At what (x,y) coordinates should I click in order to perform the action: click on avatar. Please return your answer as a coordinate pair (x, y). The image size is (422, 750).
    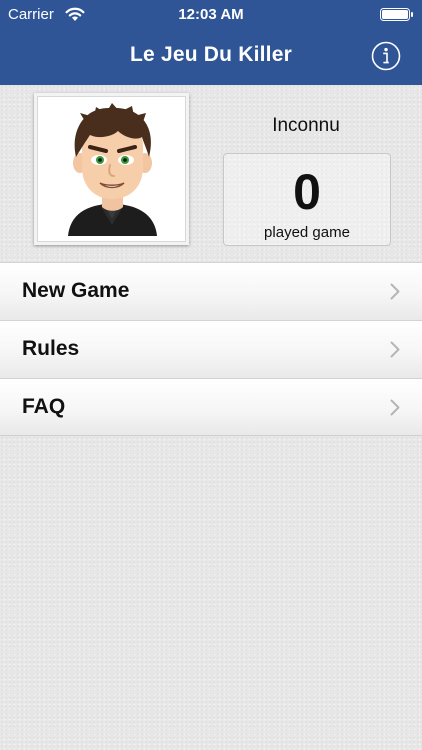
    Looking at the image, I should click on (111, 169).